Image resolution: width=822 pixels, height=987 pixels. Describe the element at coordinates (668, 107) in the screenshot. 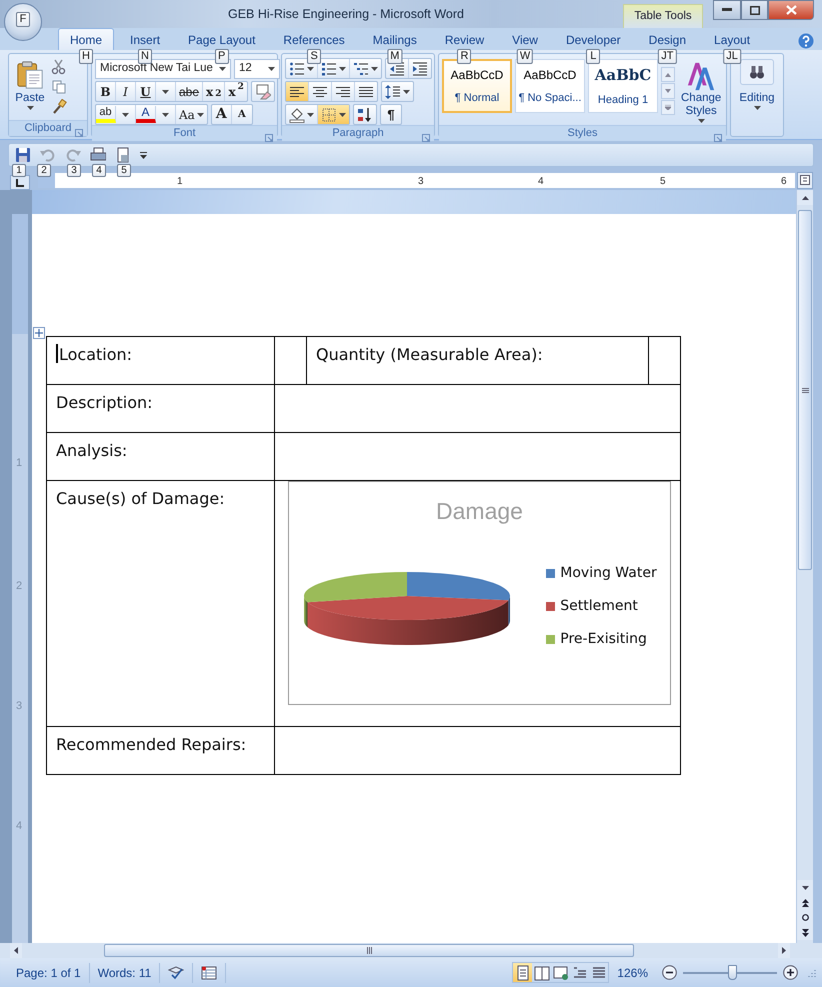

I see `more-button` at that location.